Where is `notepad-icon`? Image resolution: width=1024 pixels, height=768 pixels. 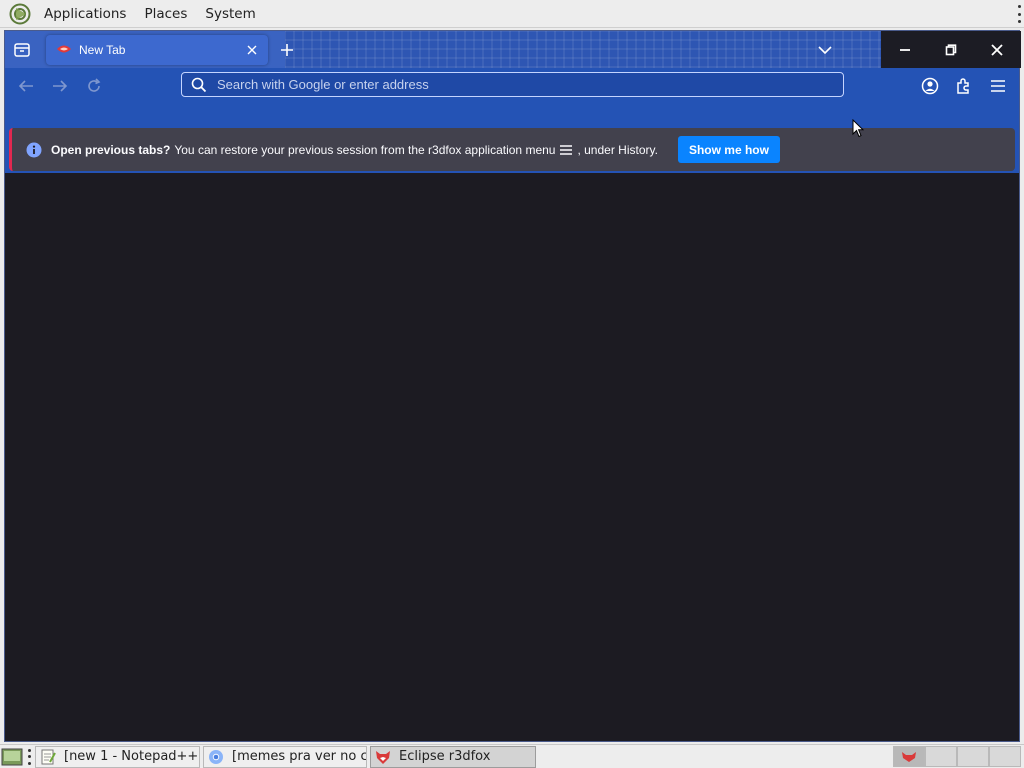
notepad-icon is located at coordinates (48, 756).